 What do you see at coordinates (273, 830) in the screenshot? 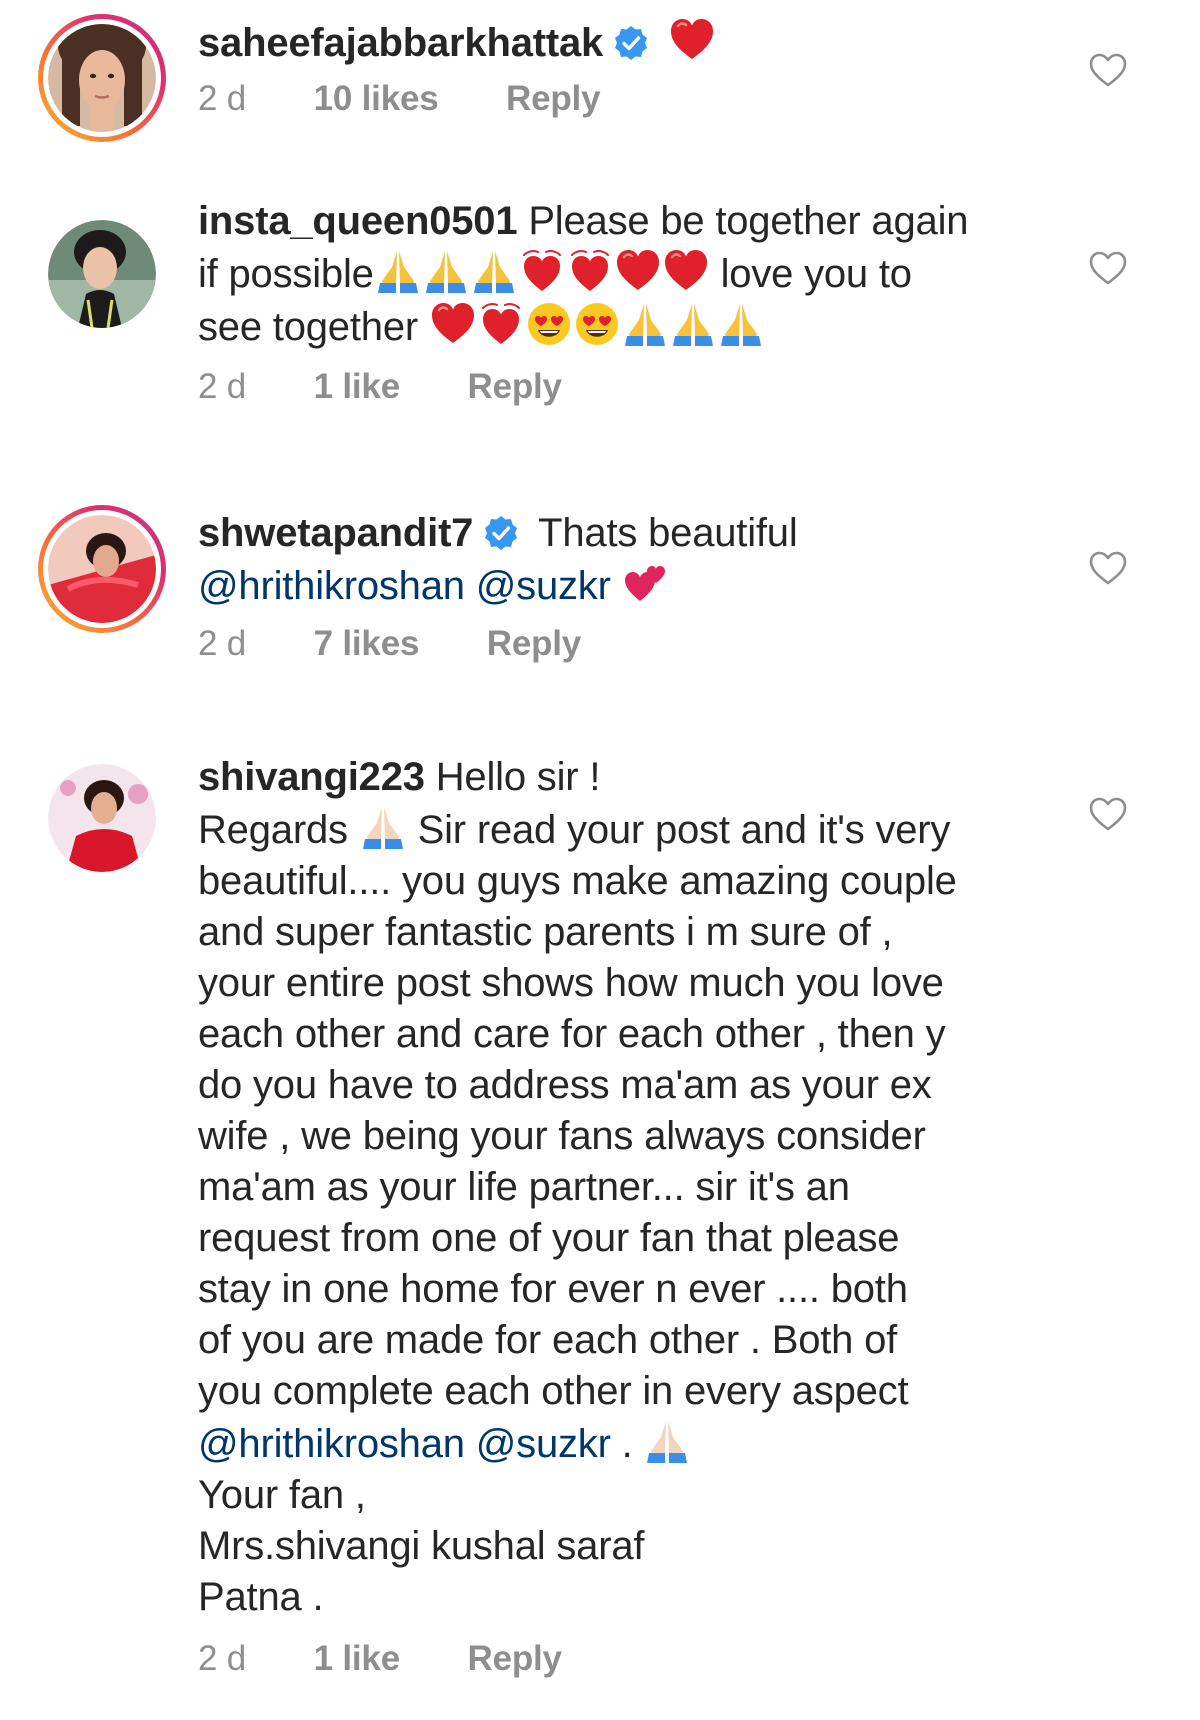
I see `comment-text: Regards` at bounding box center [273, 830].